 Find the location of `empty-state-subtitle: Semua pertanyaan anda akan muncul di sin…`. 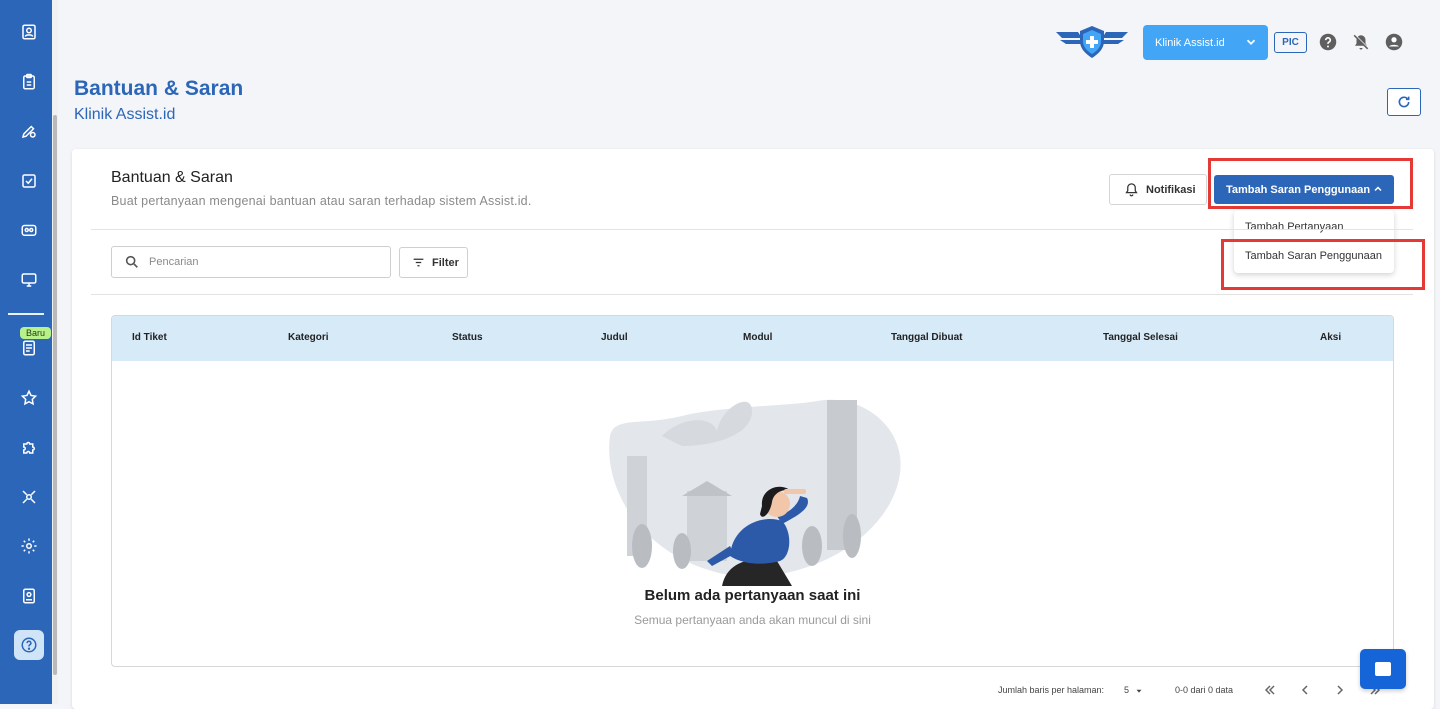

empty-state-subtitle: Semua pertanyaan anda akan muncul di sin… is located at coordinates (752, 620).